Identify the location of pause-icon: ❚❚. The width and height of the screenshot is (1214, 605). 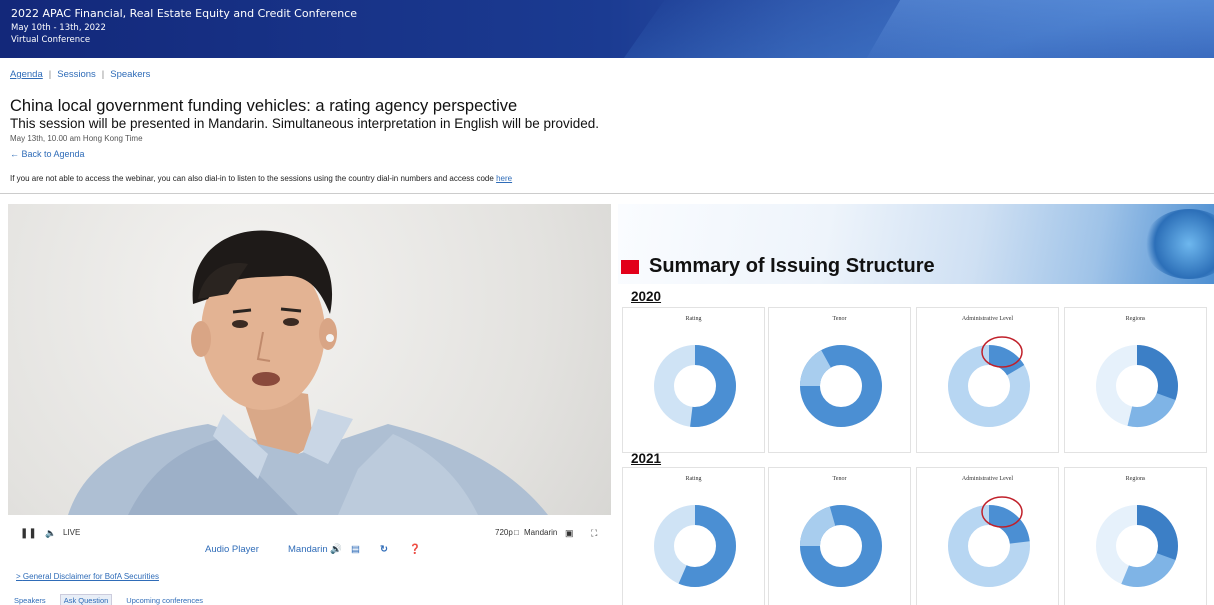
(28, 533).